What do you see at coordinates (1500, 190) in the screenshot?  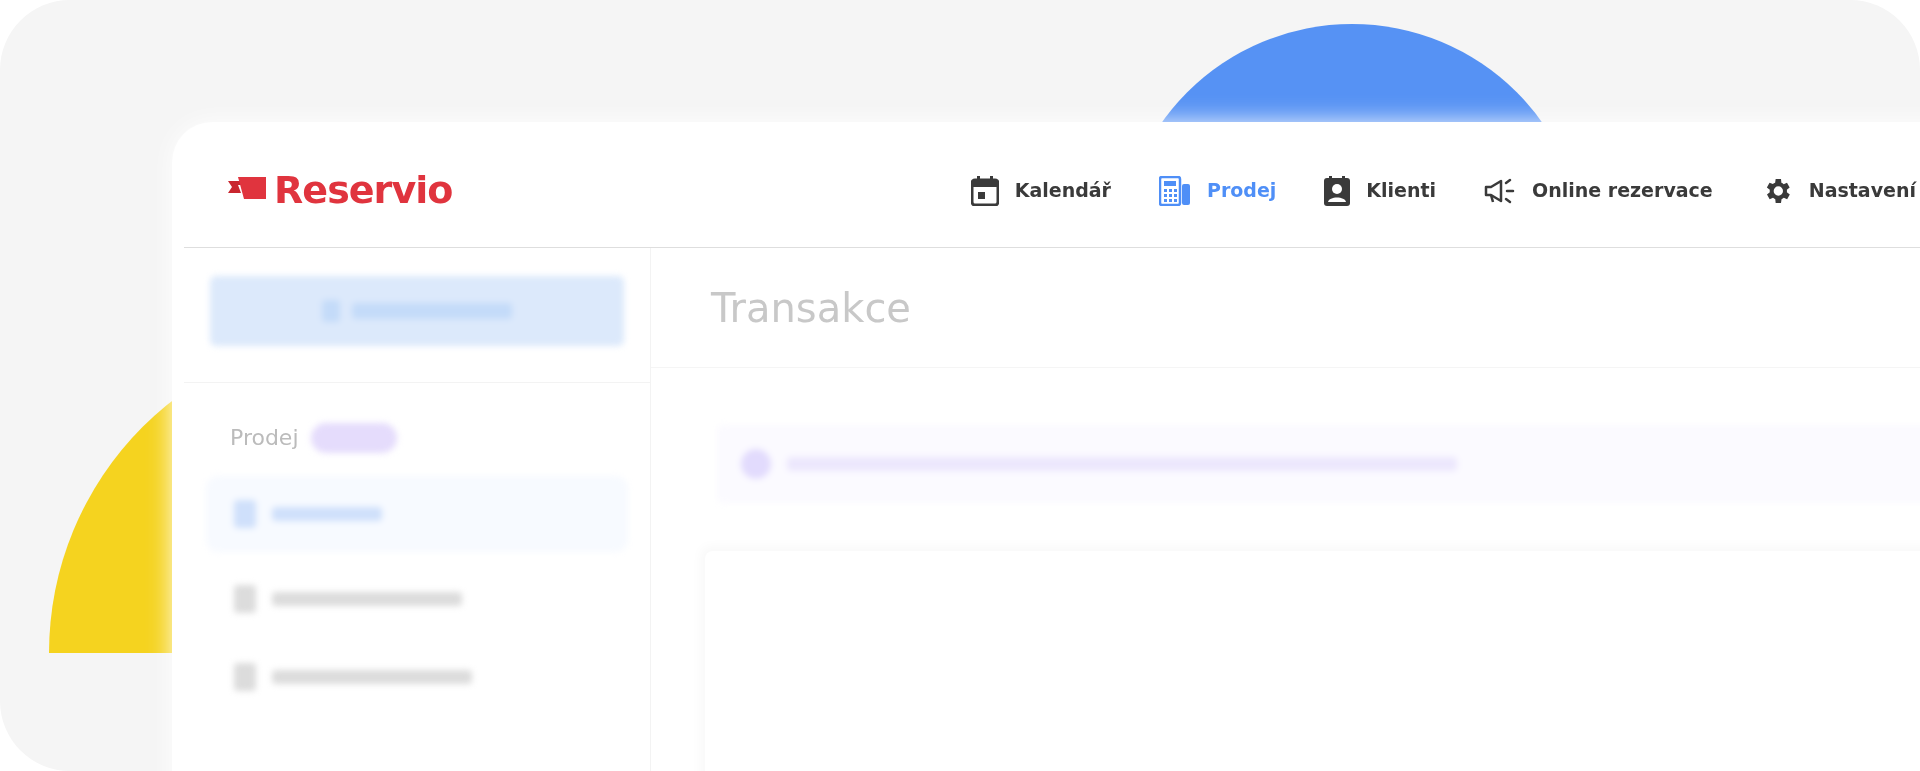 I see `megaphone-icon` at bounding box center [1500, 190].